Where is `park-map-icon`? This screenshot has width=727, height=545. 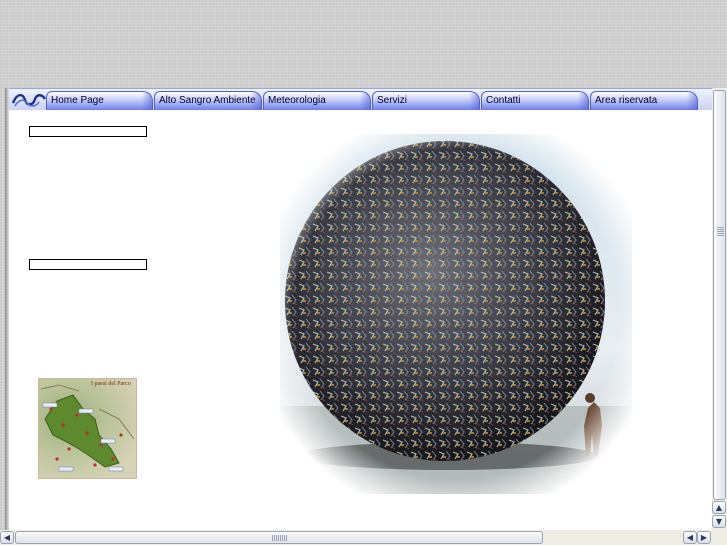 park-map-icon is located at coordinates (87, 428).